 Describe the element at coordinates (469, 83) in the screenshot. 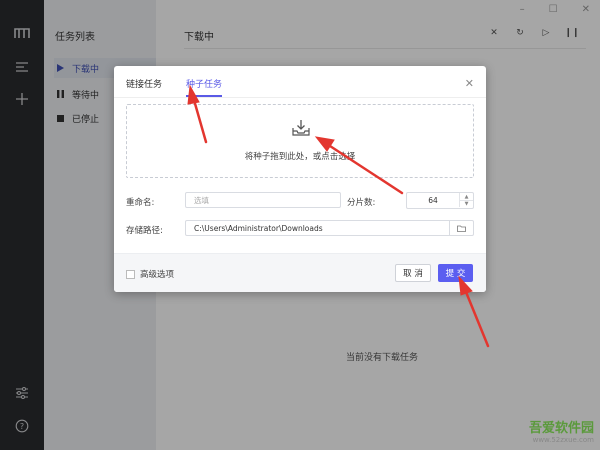

I see `dialog-close-icon: ✕` at that location.